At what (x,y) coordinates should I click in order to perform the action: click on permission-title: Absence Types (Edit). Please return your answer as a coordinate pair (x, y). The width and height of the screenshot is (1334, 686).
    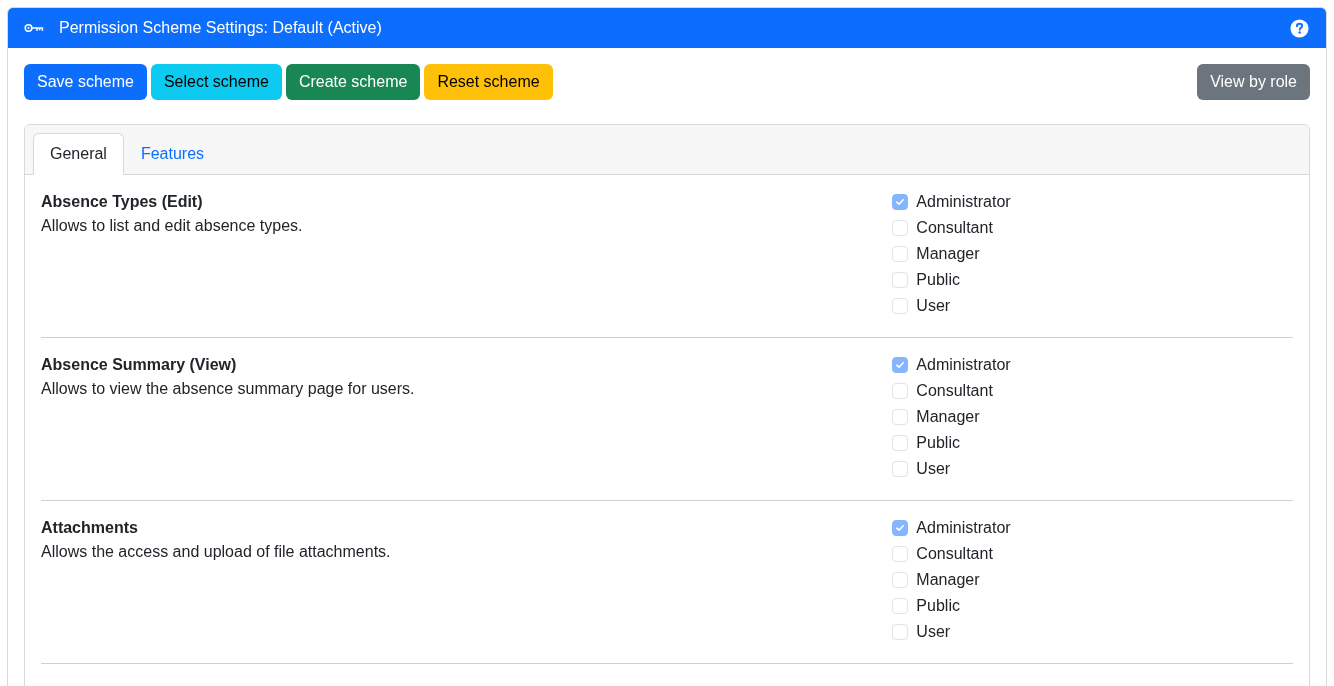
    Looking at the image, I should click on (122, 202).